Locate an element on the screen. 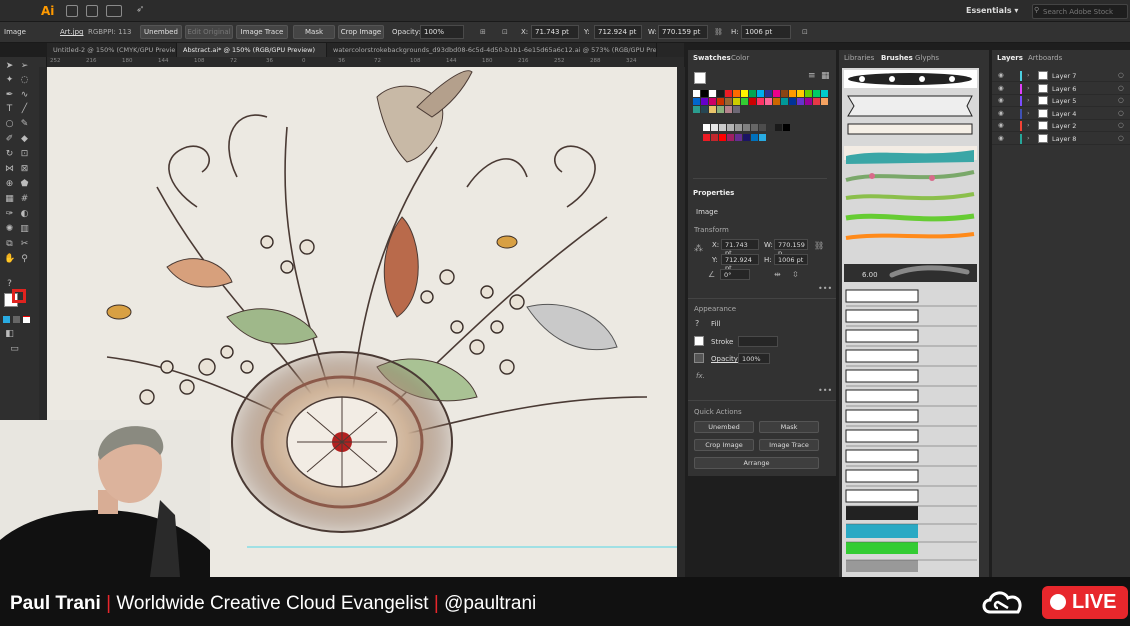  screen-mode-icon: ▭ is located at coordinates (14, 349).